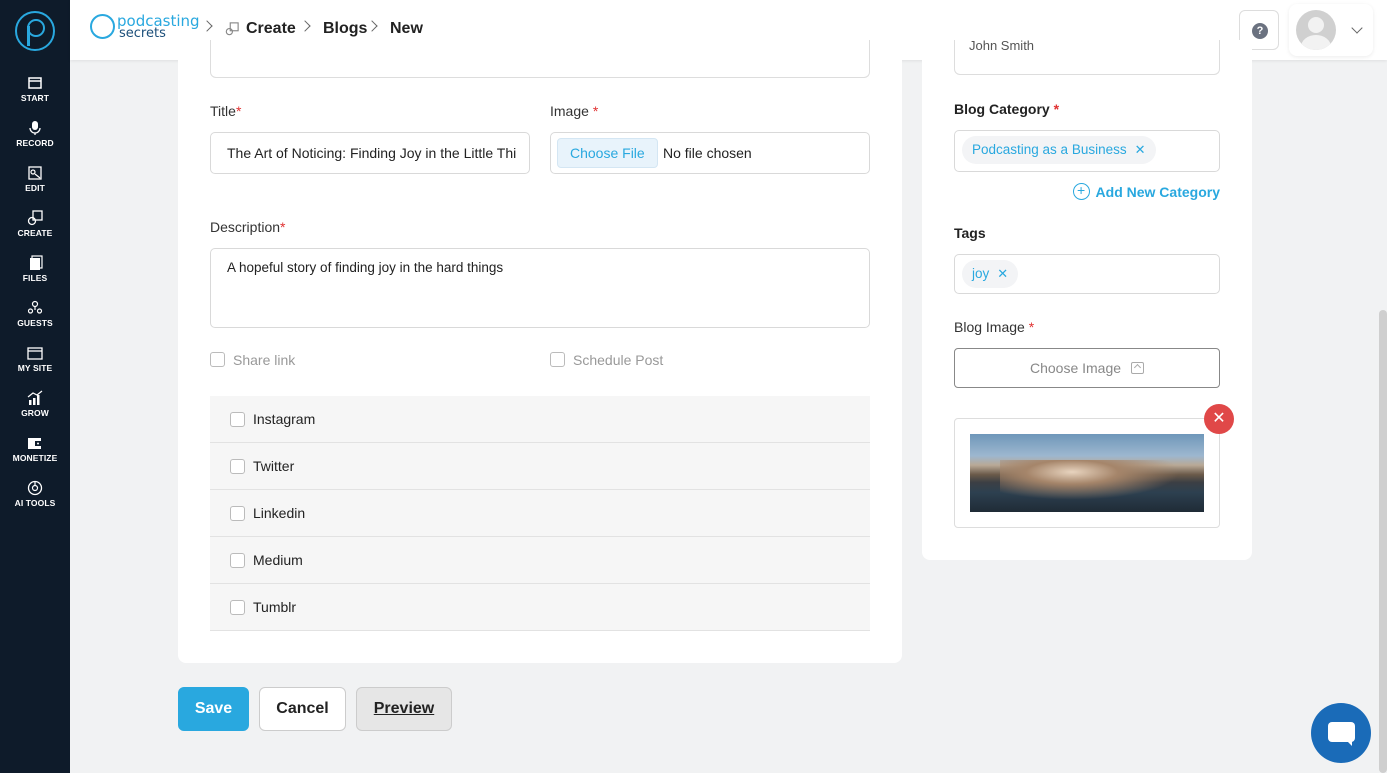 Image resolution: width=1387 pixels, height=773 pixels. I want to click on sidebar-item-label: GROW, so click(35, 413).